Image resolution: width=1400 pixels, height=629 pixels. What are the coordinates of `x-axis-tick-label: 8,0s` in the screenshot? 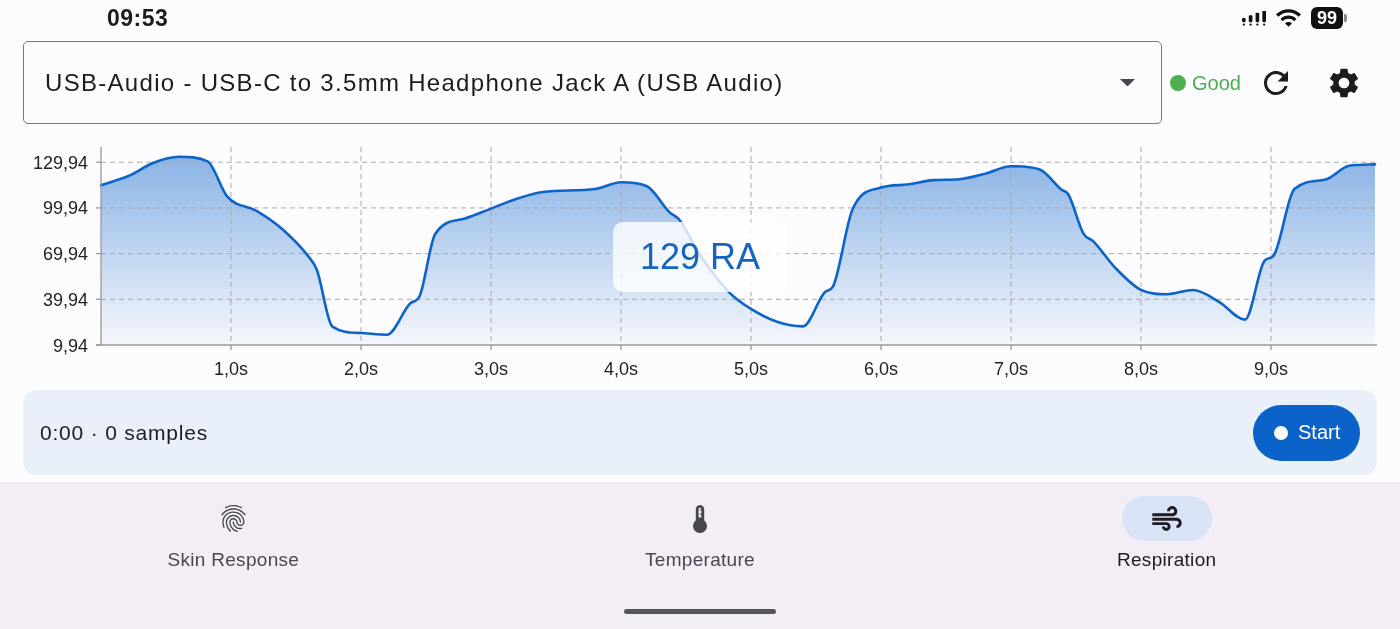 It's located at (1141, 369).